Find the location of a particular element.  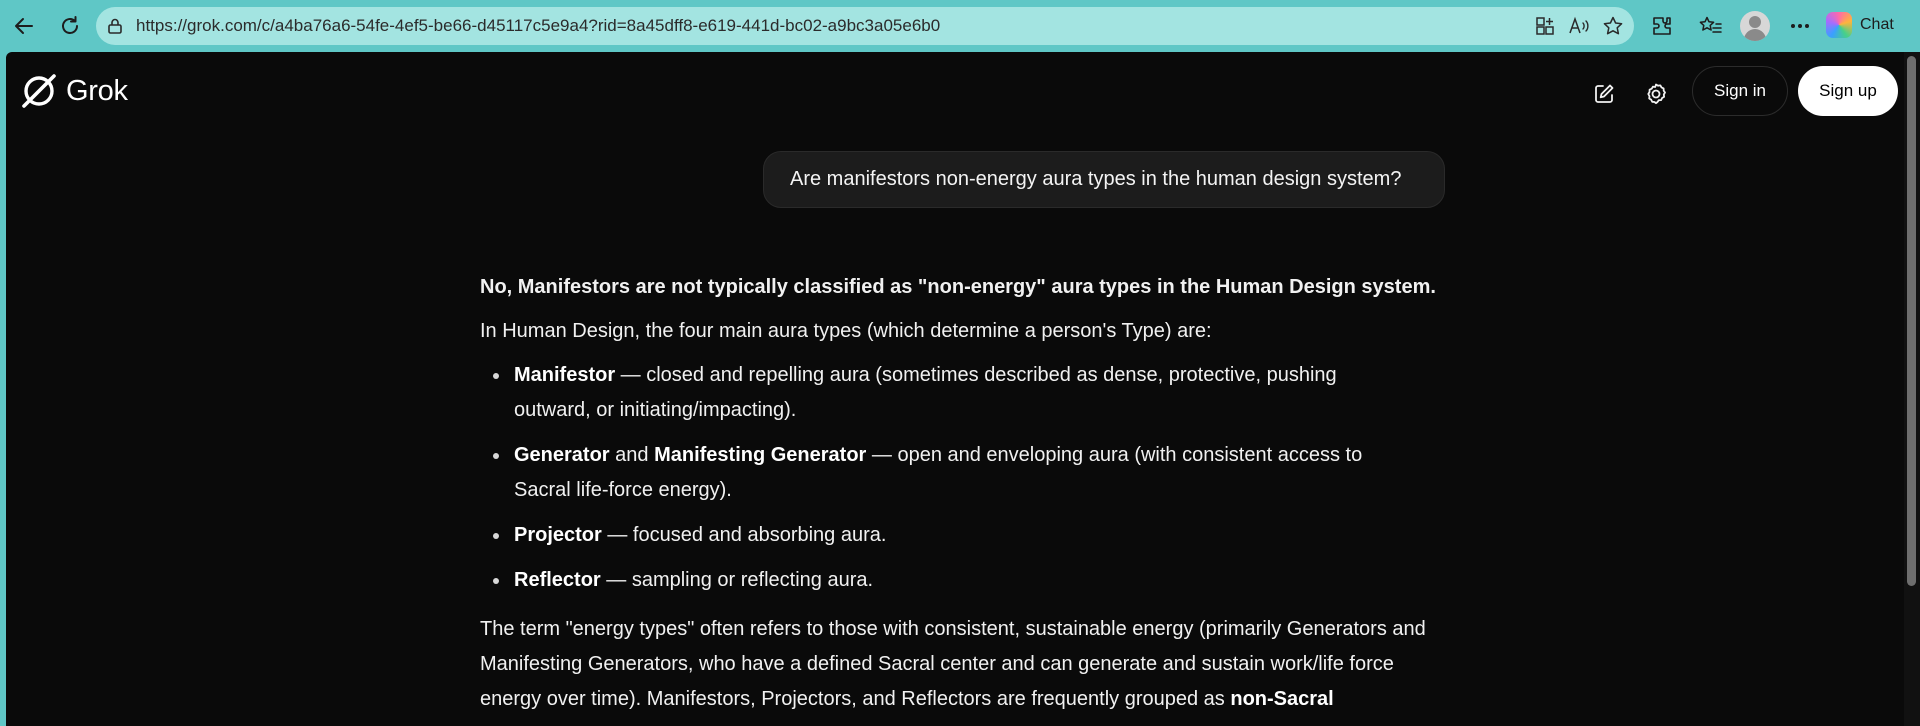

grok-logo-icon is located at coordinates (39, 91).